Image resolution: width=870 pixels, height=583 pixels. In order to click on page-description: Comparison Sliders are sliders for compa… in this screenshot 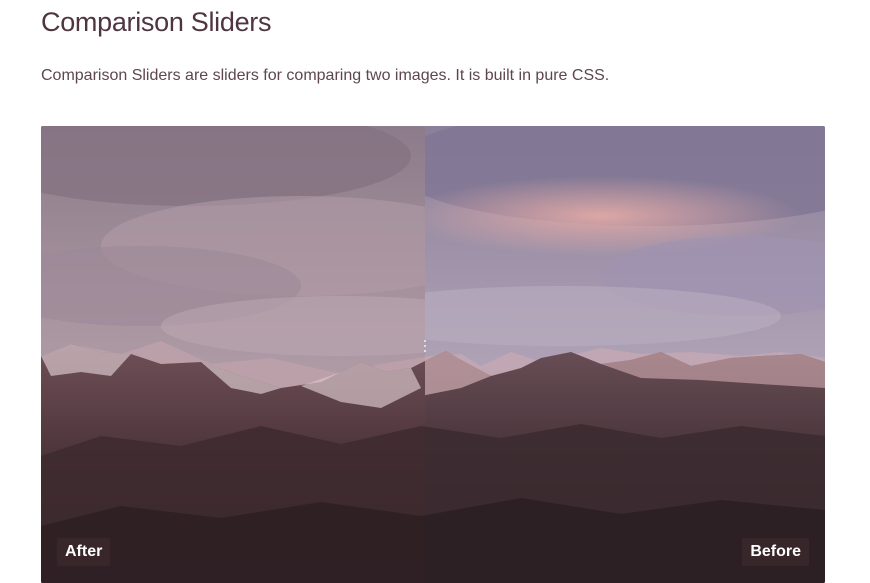, I will do `click(325, 75)`.